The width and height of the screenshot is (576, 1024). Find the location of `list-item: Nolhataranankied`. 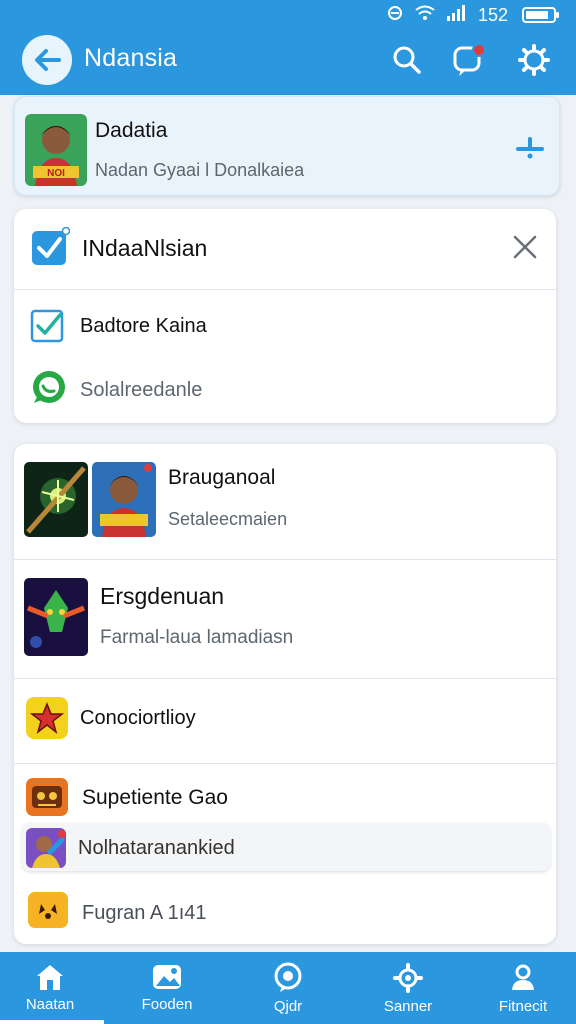

list-item: Nolhataranankied is located at coordinates (286, 847).